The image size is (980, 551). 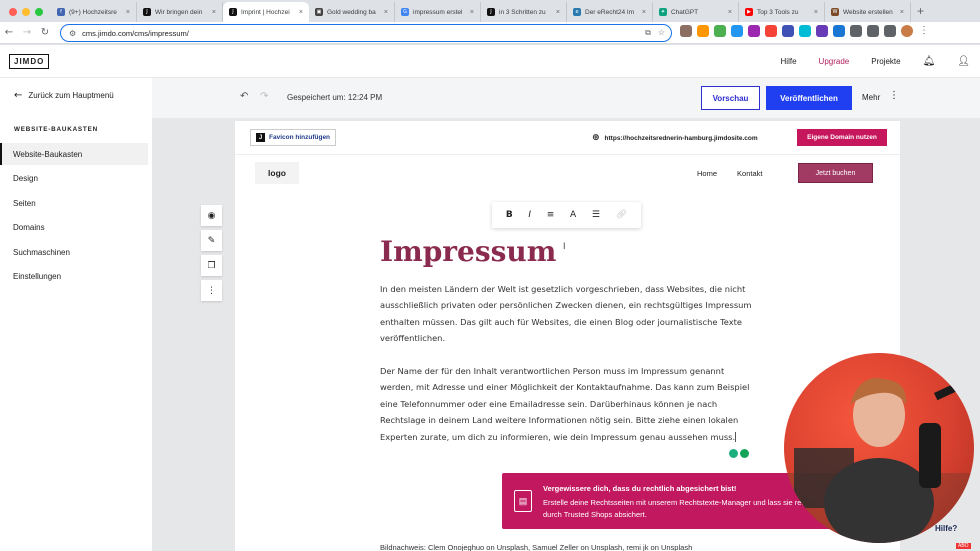 What do you see at coordinates (834, 61) in the screenshot?
I see `upgrade-link: Upgrade` at bounding box center [834, 61].